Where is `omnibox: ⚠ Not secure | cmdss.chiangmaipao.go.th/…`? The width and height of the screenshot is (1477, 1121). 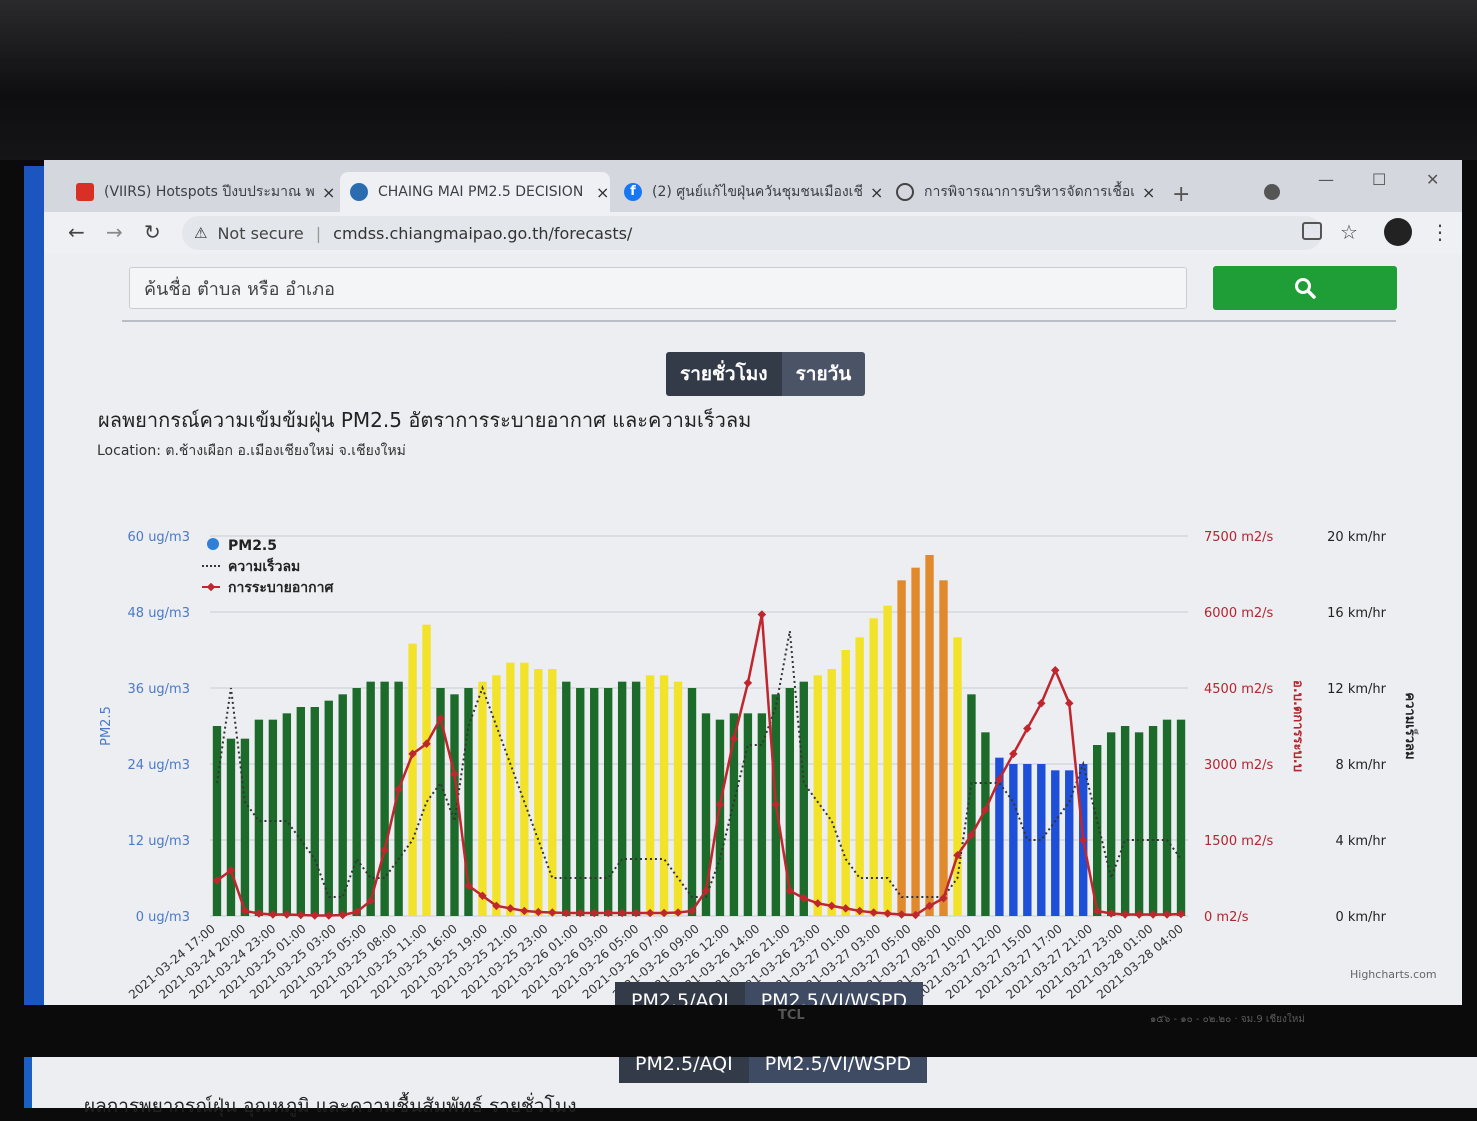 omnibox: ⚠ Not secure | cmdss.chiangmaipao.go.th/… is located at coordinates (752, 233).